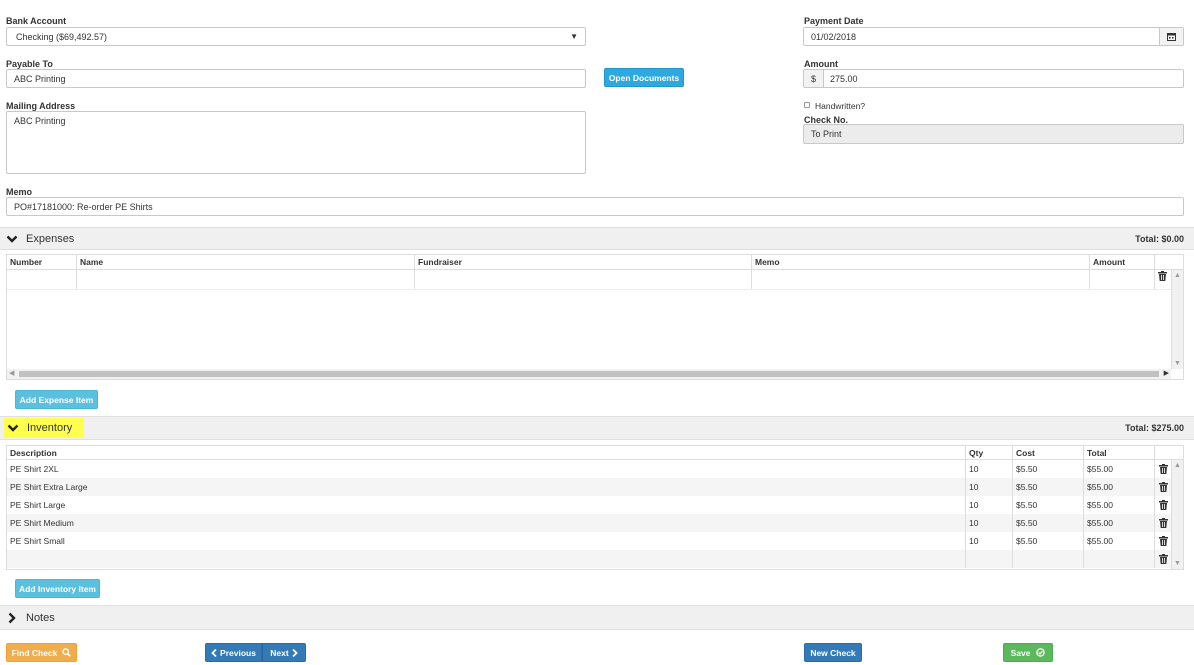 This screenshot has width=1194, height=665. What do you see at coordinates (486, 452) in the screenshot?
I see `column-header: Description` at bounding box center [486, 452].